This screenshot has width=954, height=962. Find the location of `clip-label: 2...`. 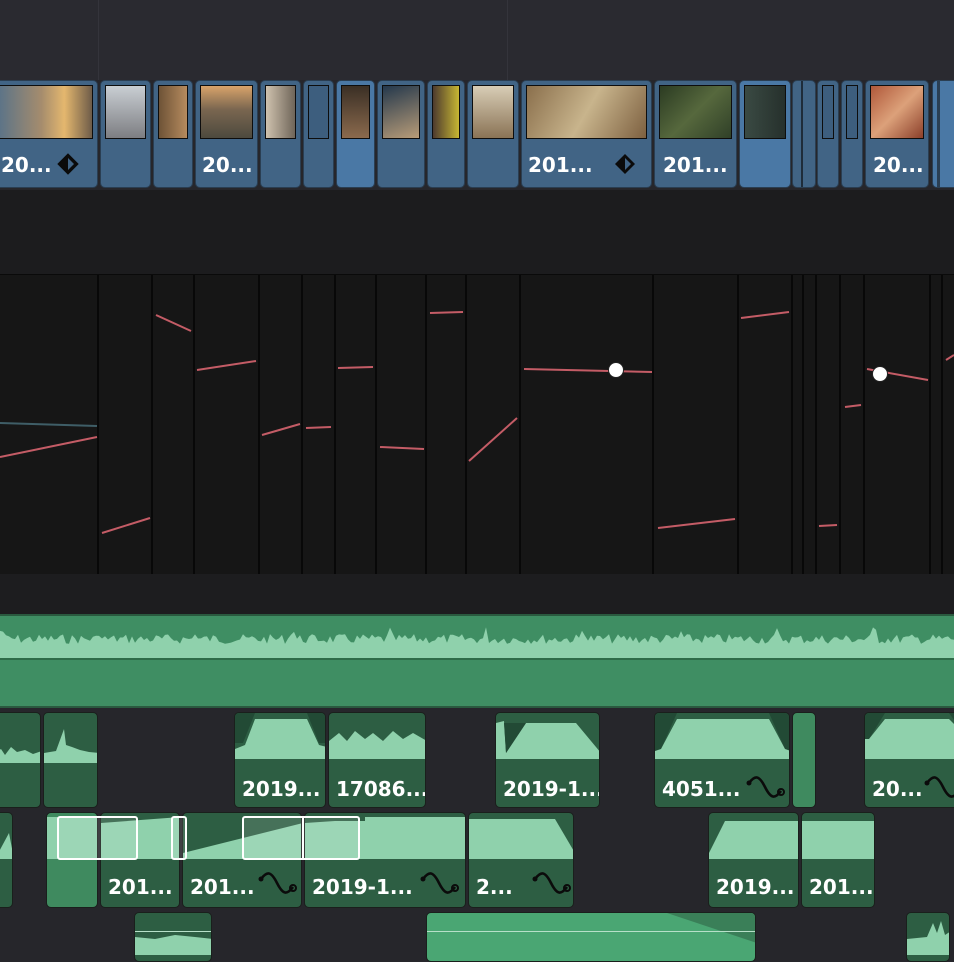

clip-label: 2... is located at coordinates (494, 887).